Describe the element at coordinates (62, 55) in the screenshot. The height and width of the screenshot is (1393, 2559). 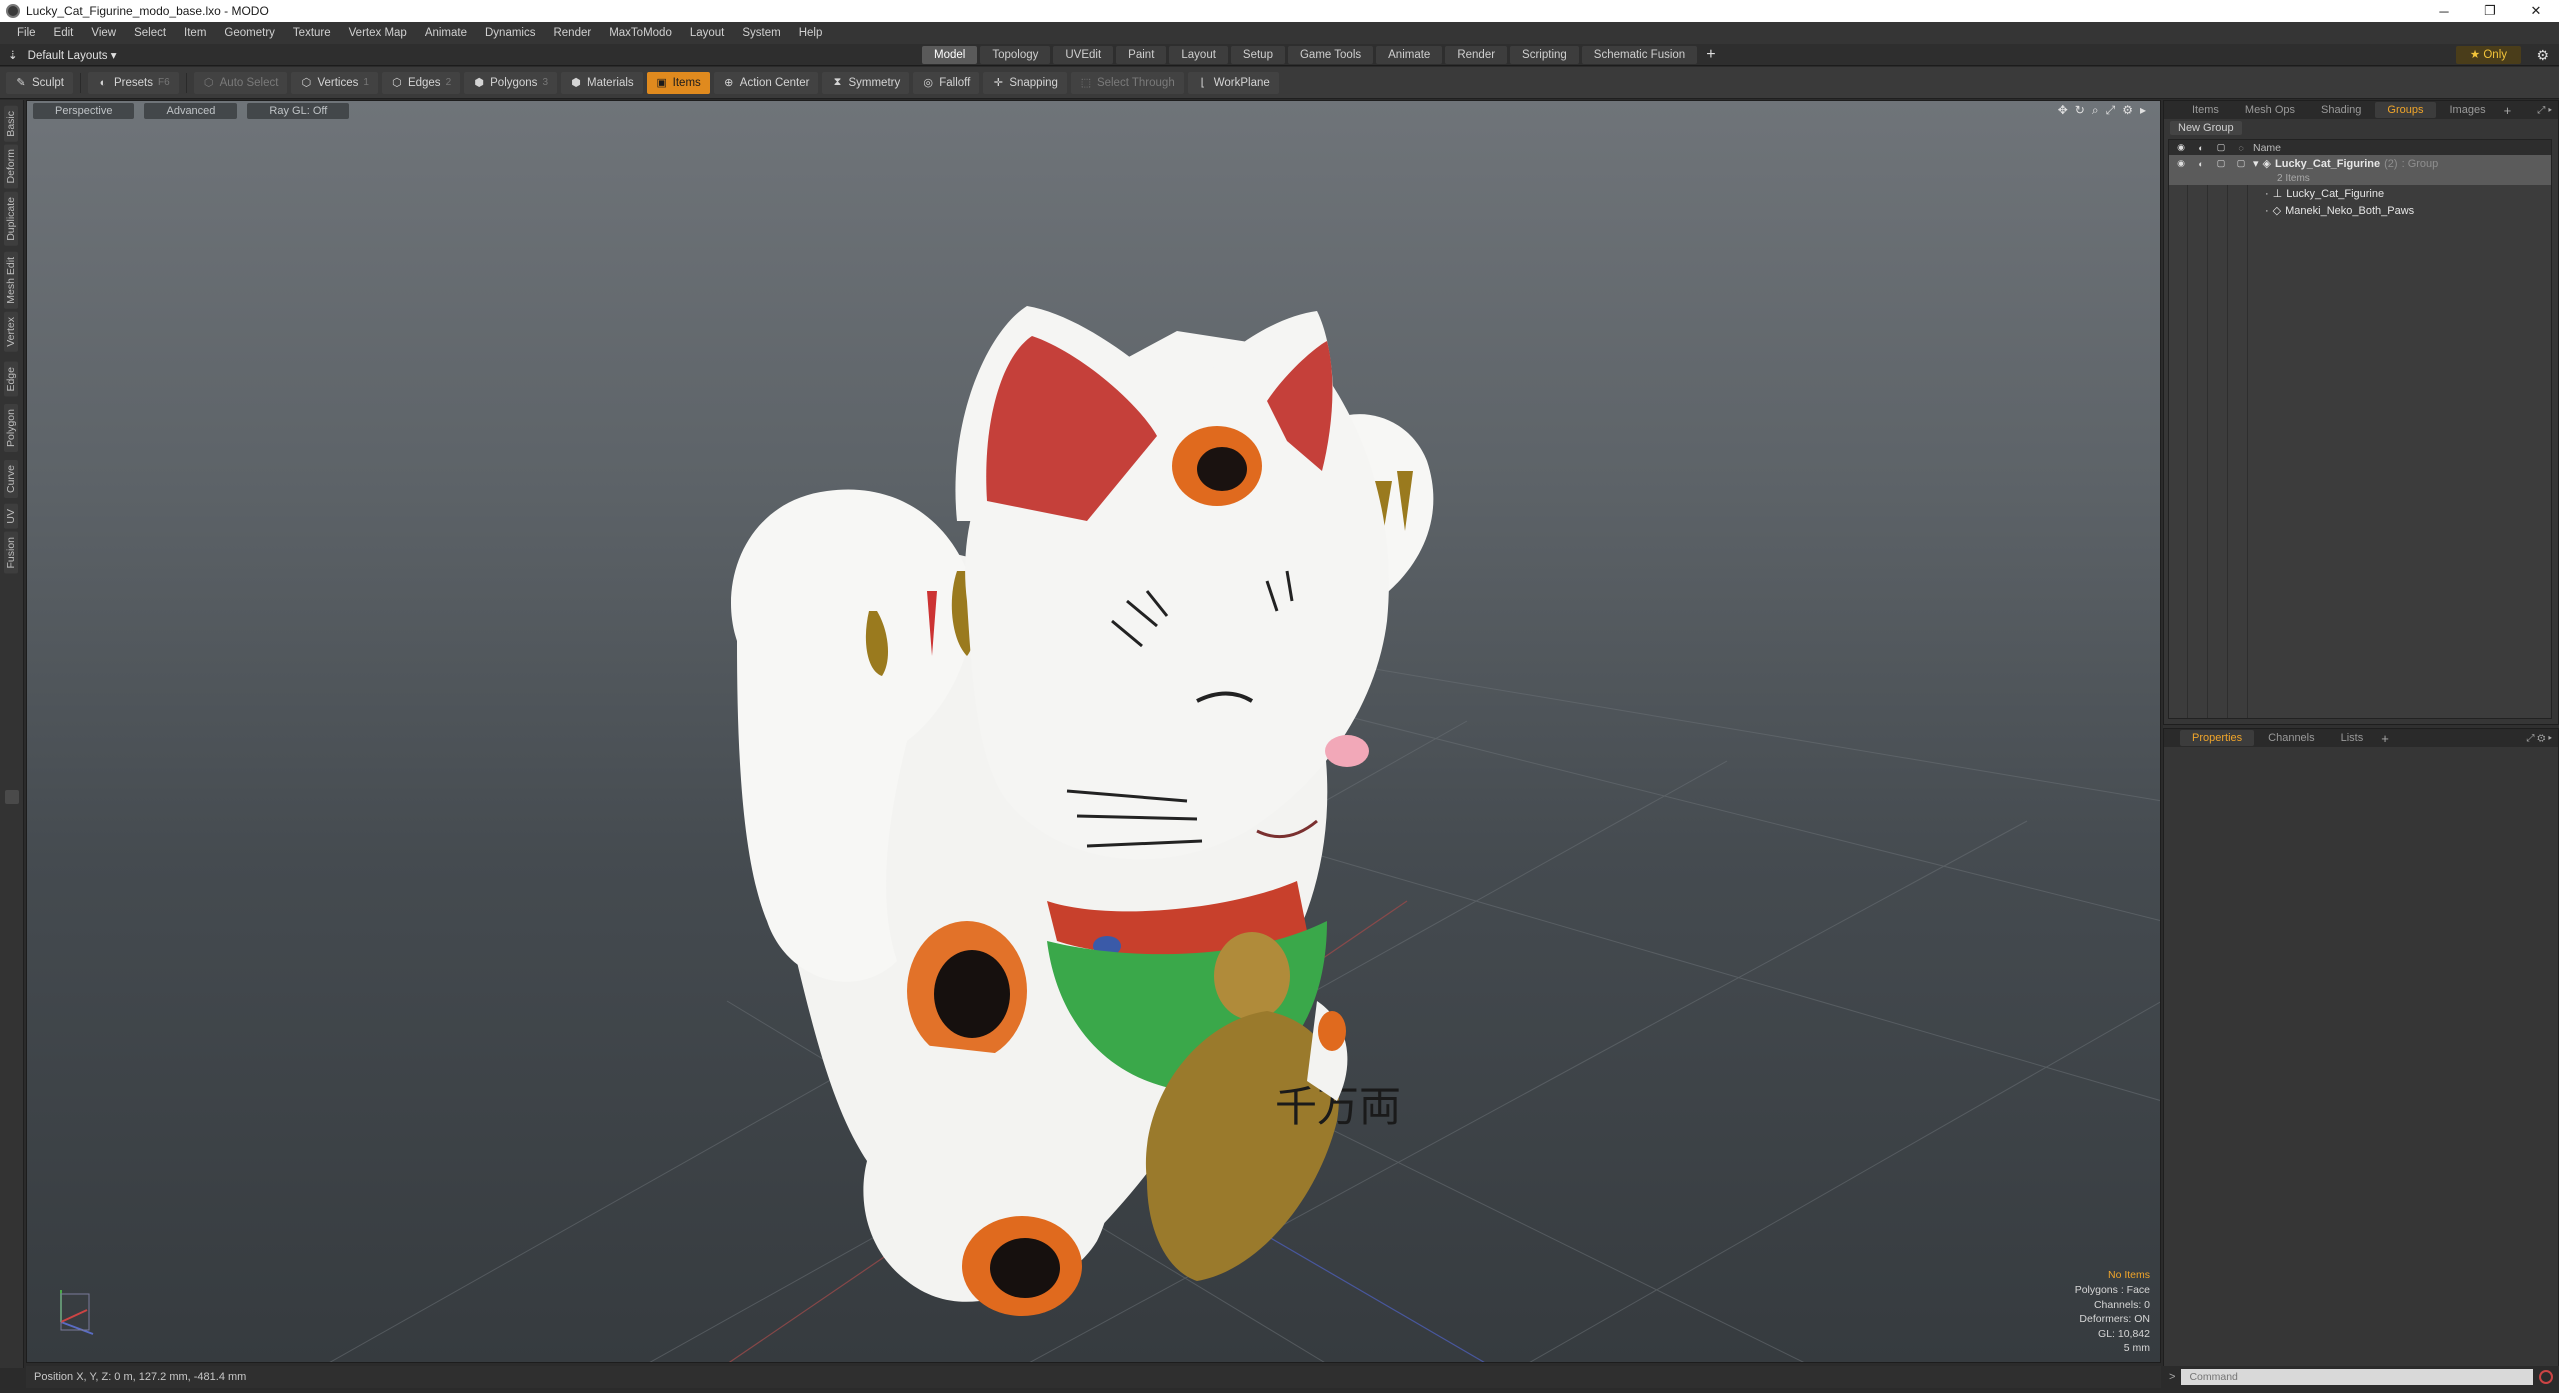
I see `layout-selector: ⇣ Default Layouts ▾` at that location.